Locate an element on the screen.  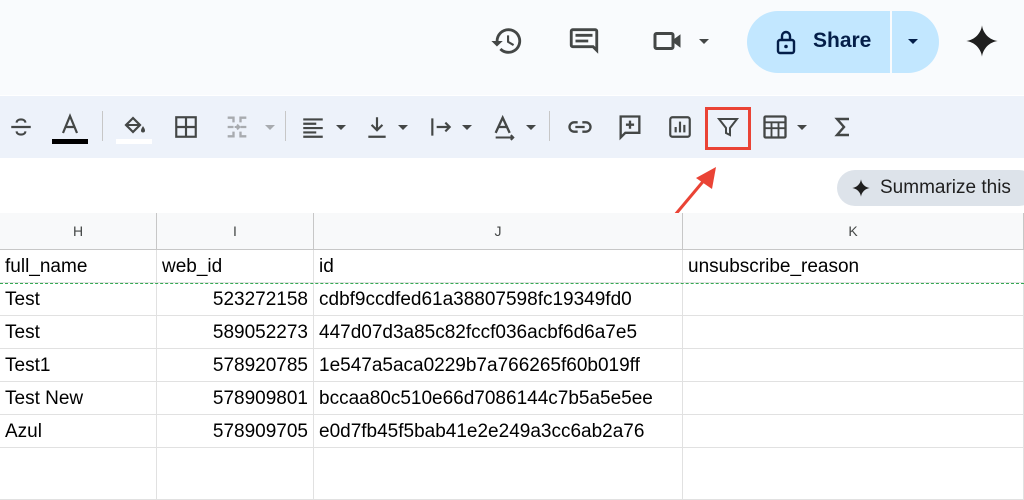
cell-header-web-id: web_id is located at coordinates (235, 266).